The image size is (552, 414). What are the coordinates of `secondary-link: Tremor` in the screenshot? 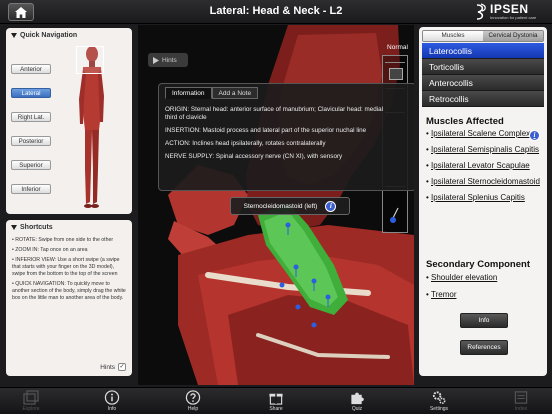 It's located at (485, 295).